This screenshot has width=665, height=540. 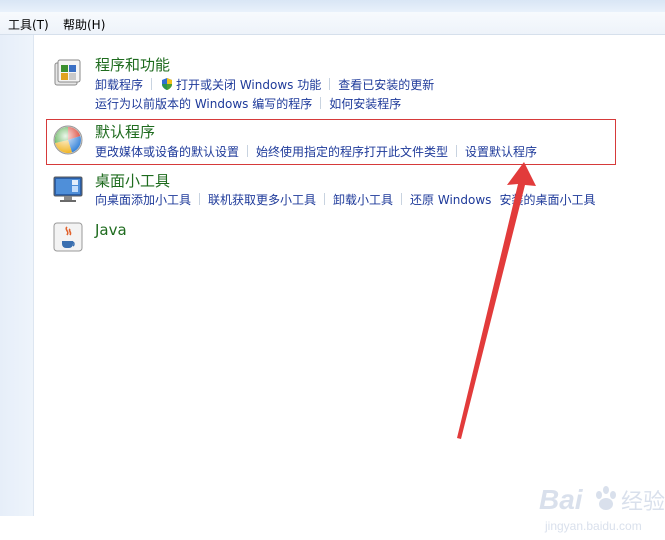 I want to click on svg-text: 经验, so click(x=643, y=502).